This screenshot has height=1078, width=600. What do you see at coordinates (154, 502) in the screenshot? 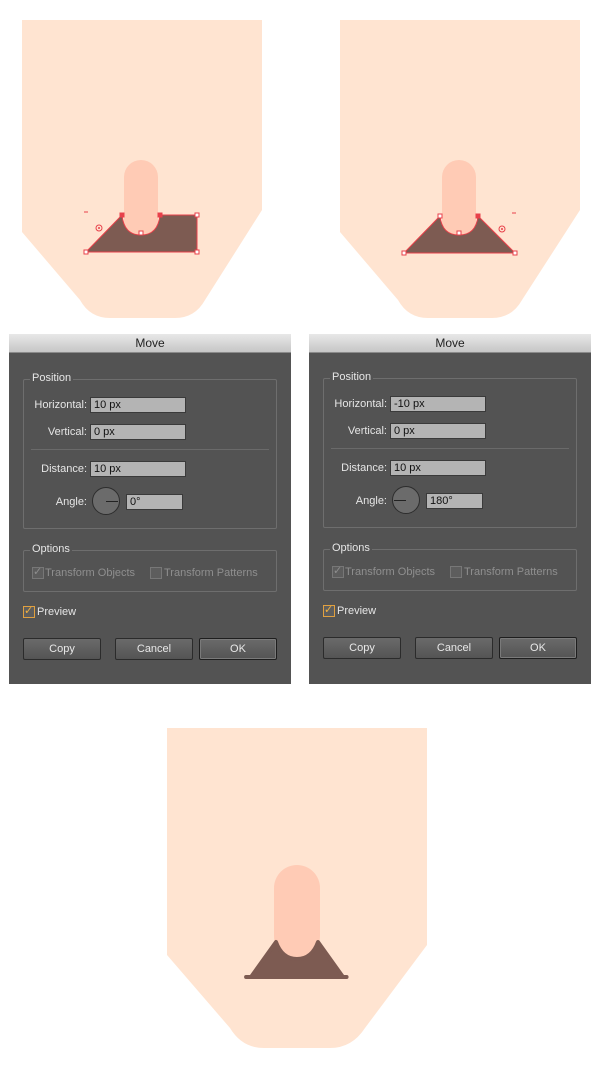
I see `angle-input: 0°` at bounding box center [154, 502].